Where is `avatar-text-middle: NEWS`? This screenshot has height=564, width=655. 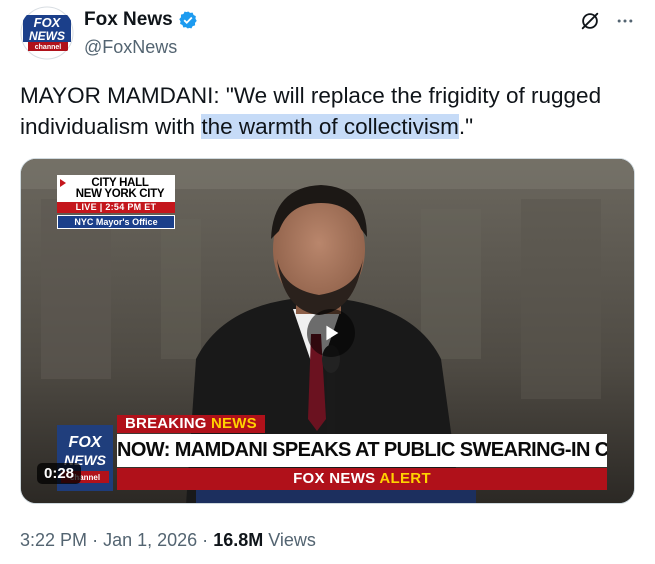
avatar-text-middle: NEWS is located at coordinates (47, 36).